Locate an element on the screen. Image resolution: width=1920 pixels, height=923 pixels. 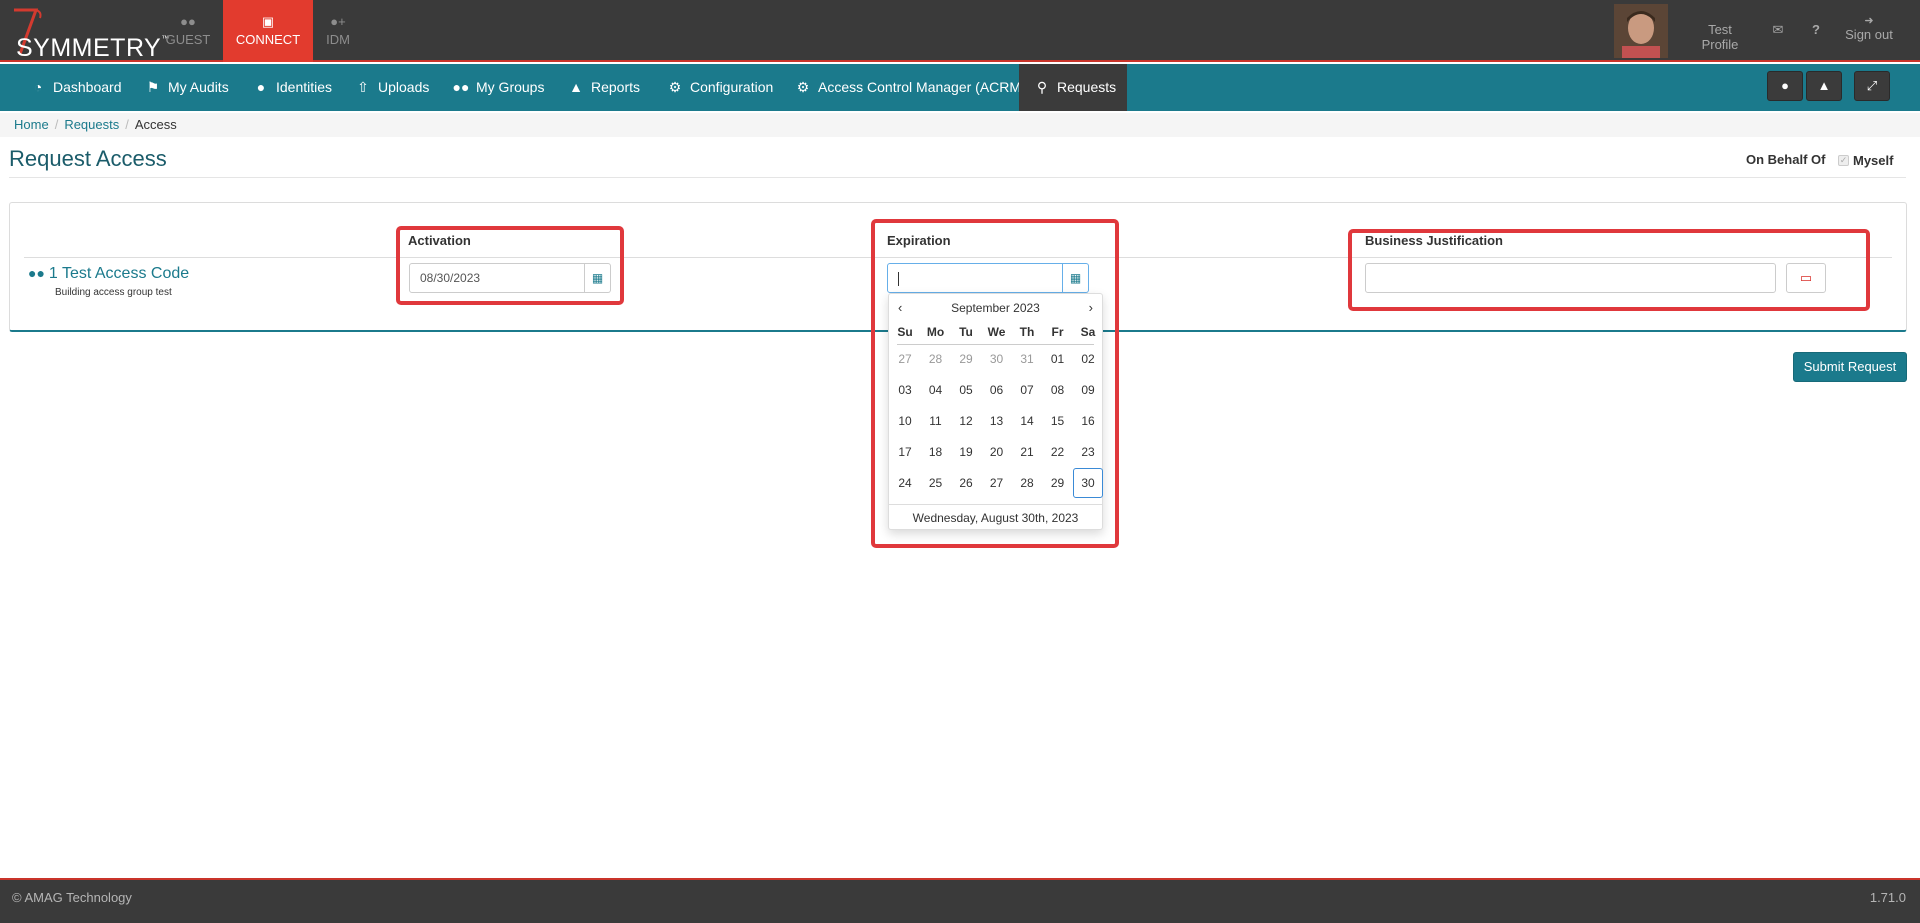
expand-button: ⤢ is located at coordinates (1872, 86).